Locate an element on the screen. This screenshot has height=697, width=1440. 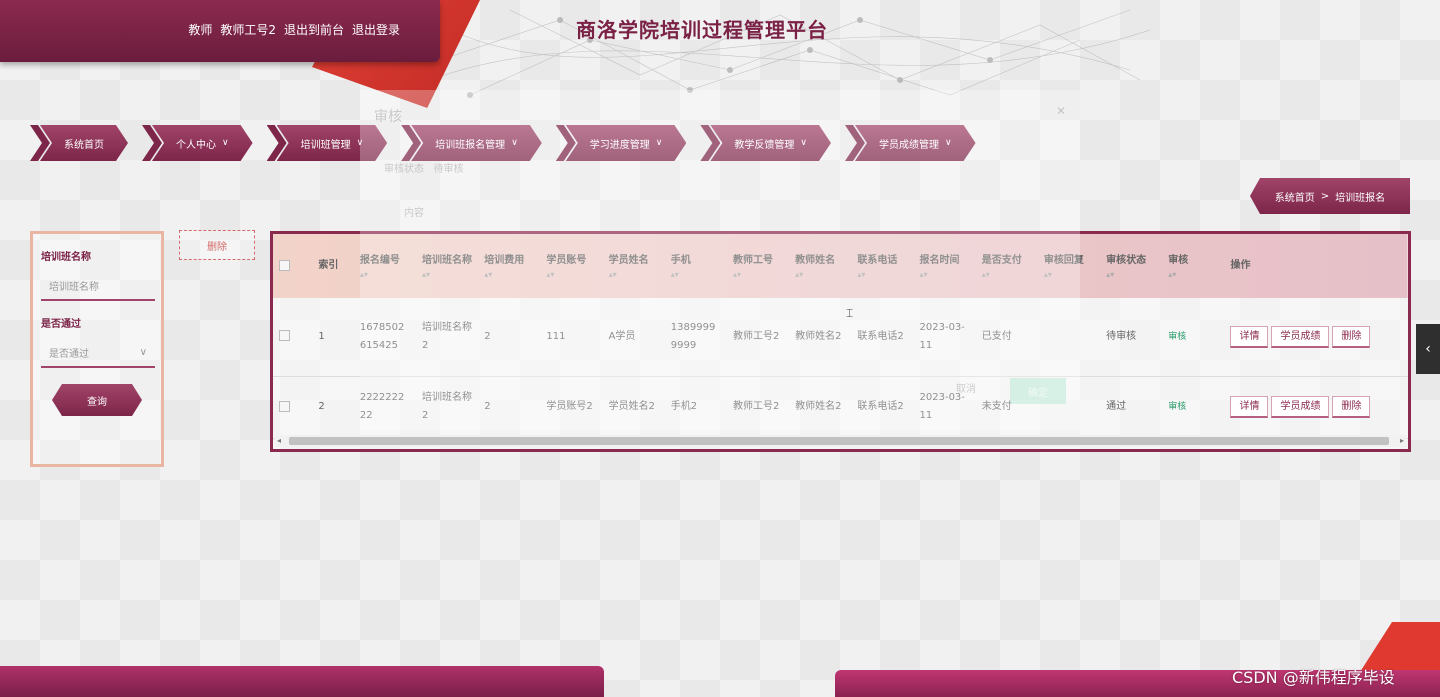
col-reply: 审核回复 ▴▾ is located at coordinates (1069, 266).